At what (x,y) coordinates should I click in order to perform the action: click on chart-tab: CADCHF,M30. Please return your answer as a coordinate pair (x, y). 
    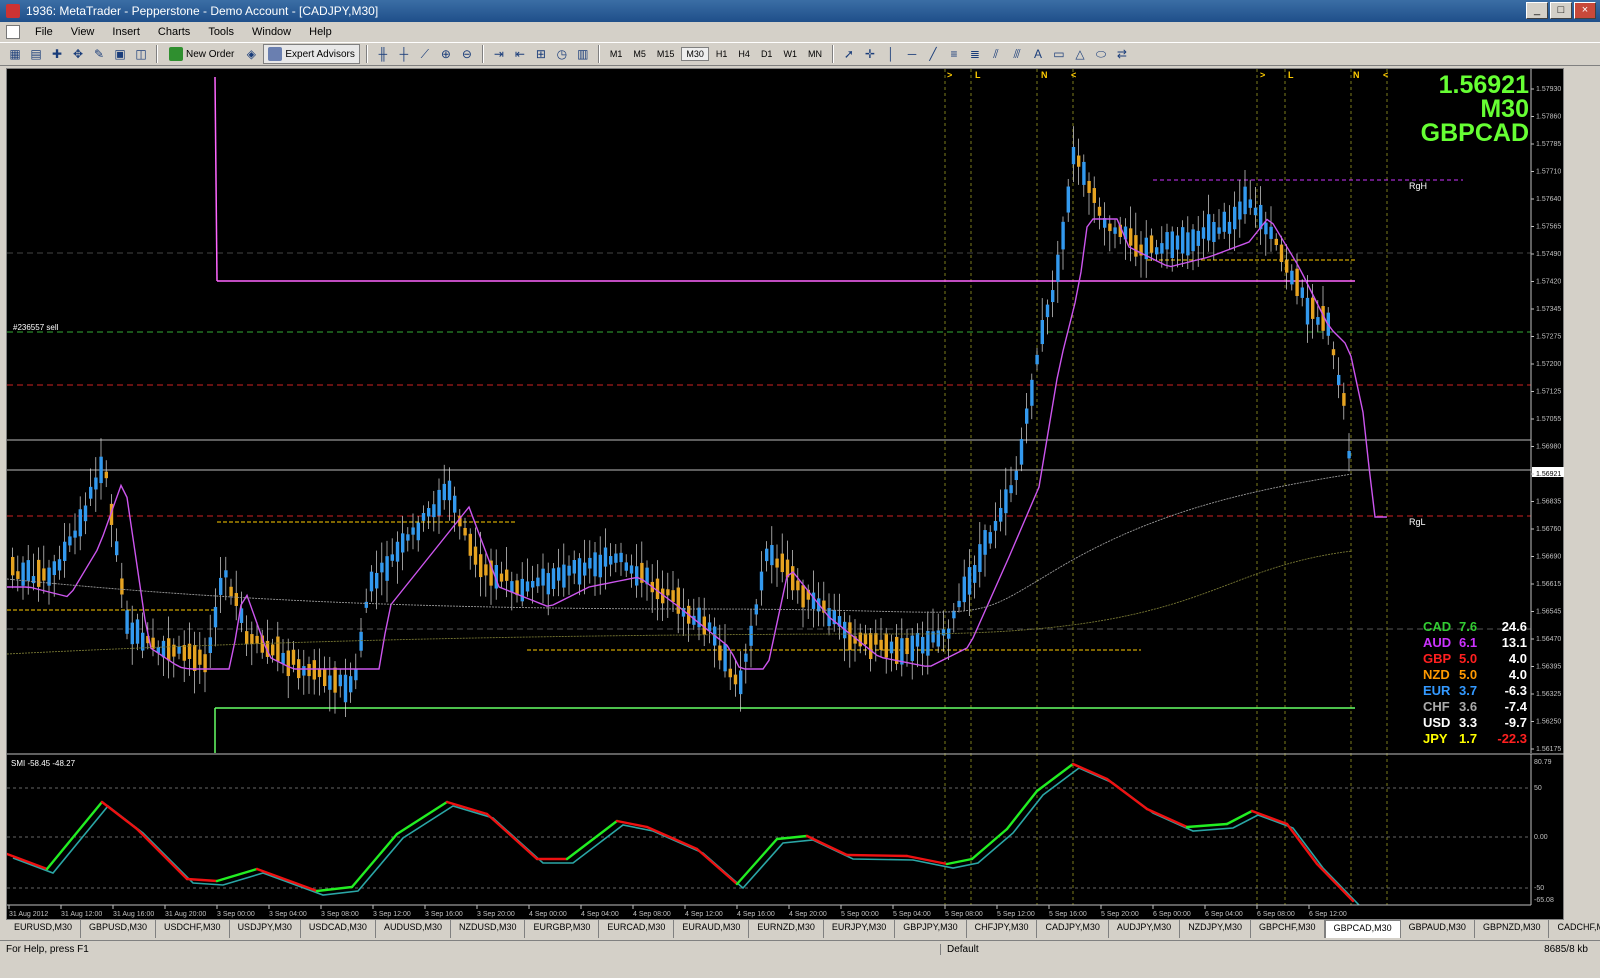
    Looking at the image, I should click on (1574, 929).